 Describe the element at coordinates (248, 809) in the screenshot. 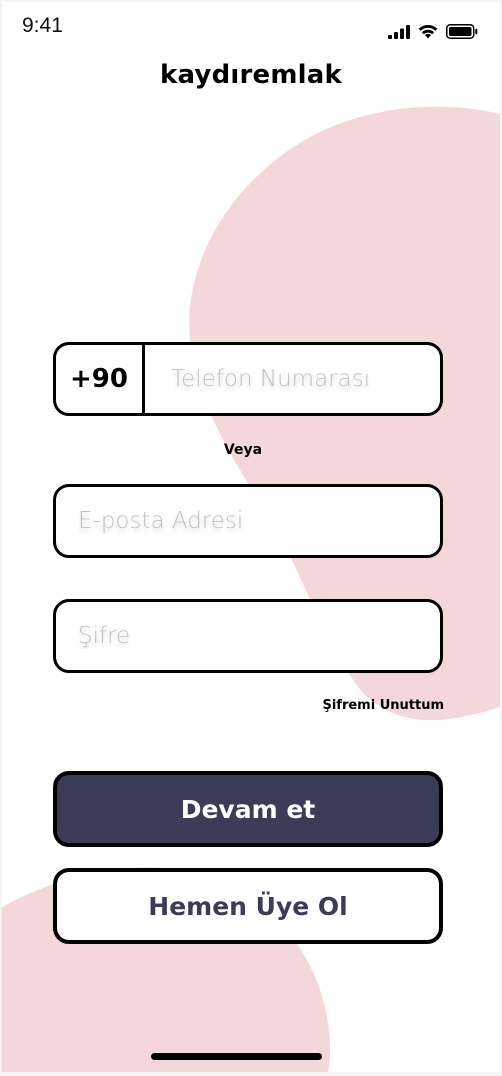

I see `continue-button: Devam et` at that location.